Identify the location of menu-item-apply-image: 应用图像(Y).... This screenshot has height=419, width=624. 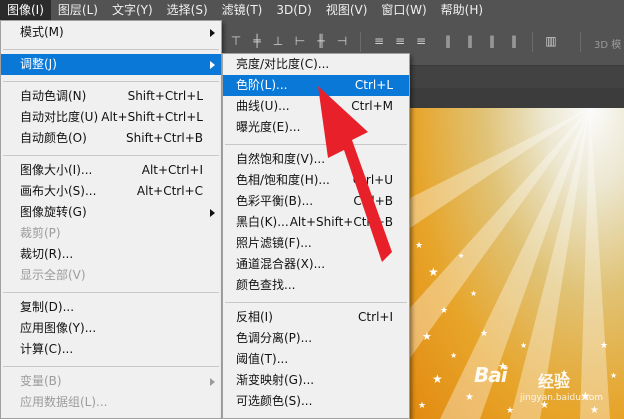
(111, 328).